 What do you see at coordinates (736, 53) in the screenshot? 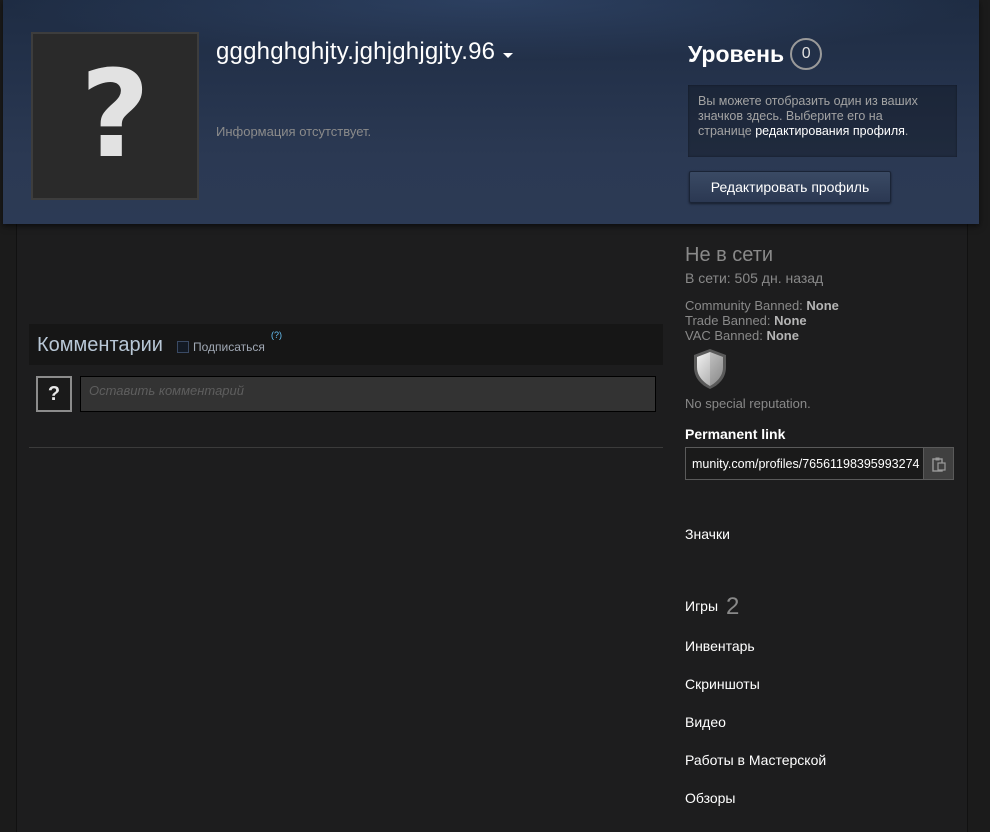
I see `level-label: Уровень` at bounding box center [736, 53].